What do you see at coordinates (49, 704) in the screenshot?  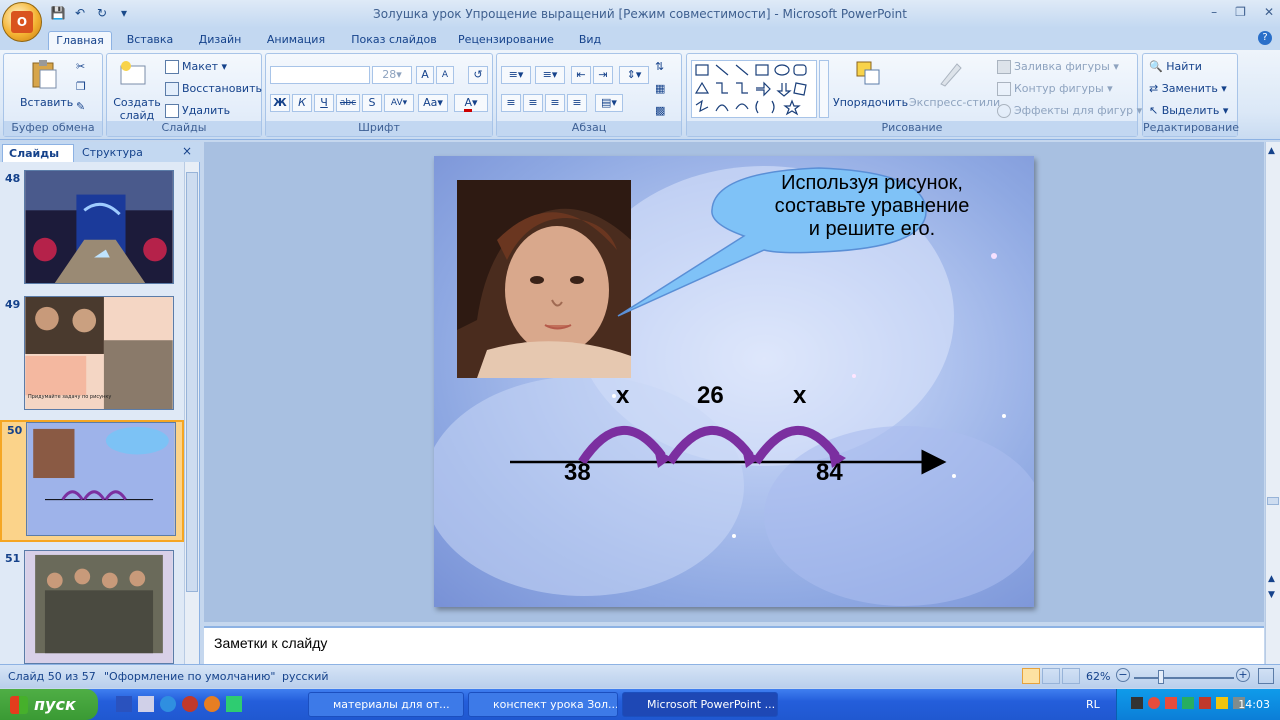 I see `start-button: пуск` at bounding box center [49, 704].